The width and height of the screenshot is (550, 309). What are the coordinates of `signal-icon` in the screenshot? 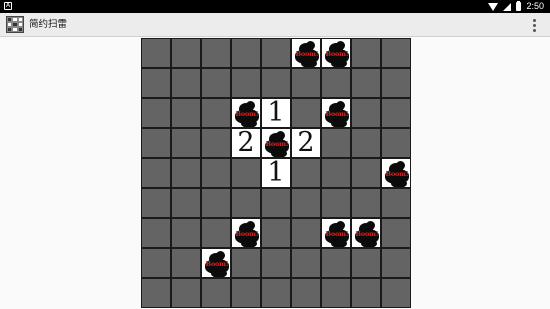 It's located at (507, 6).